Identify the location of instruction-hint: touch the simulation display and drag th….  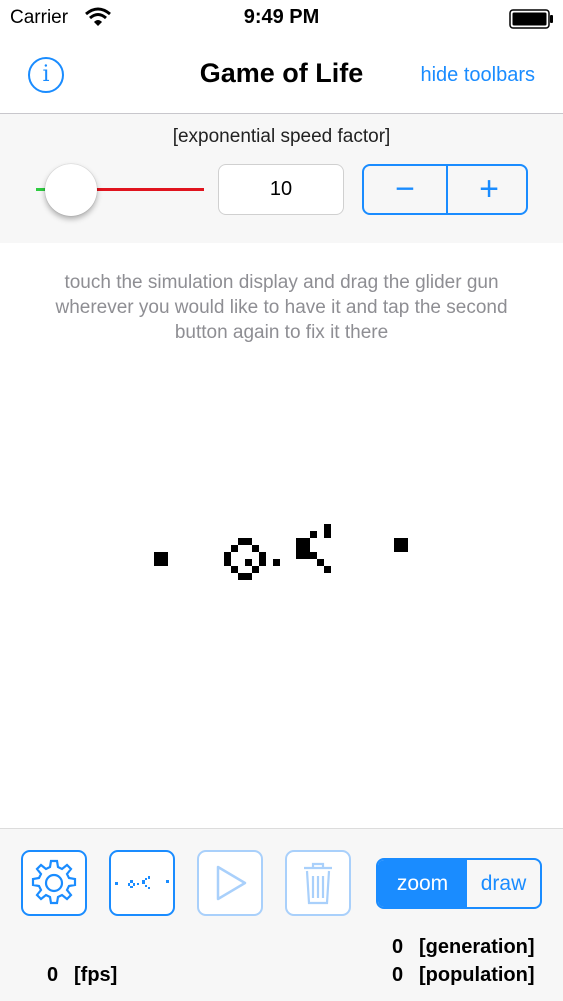
(281, 307).